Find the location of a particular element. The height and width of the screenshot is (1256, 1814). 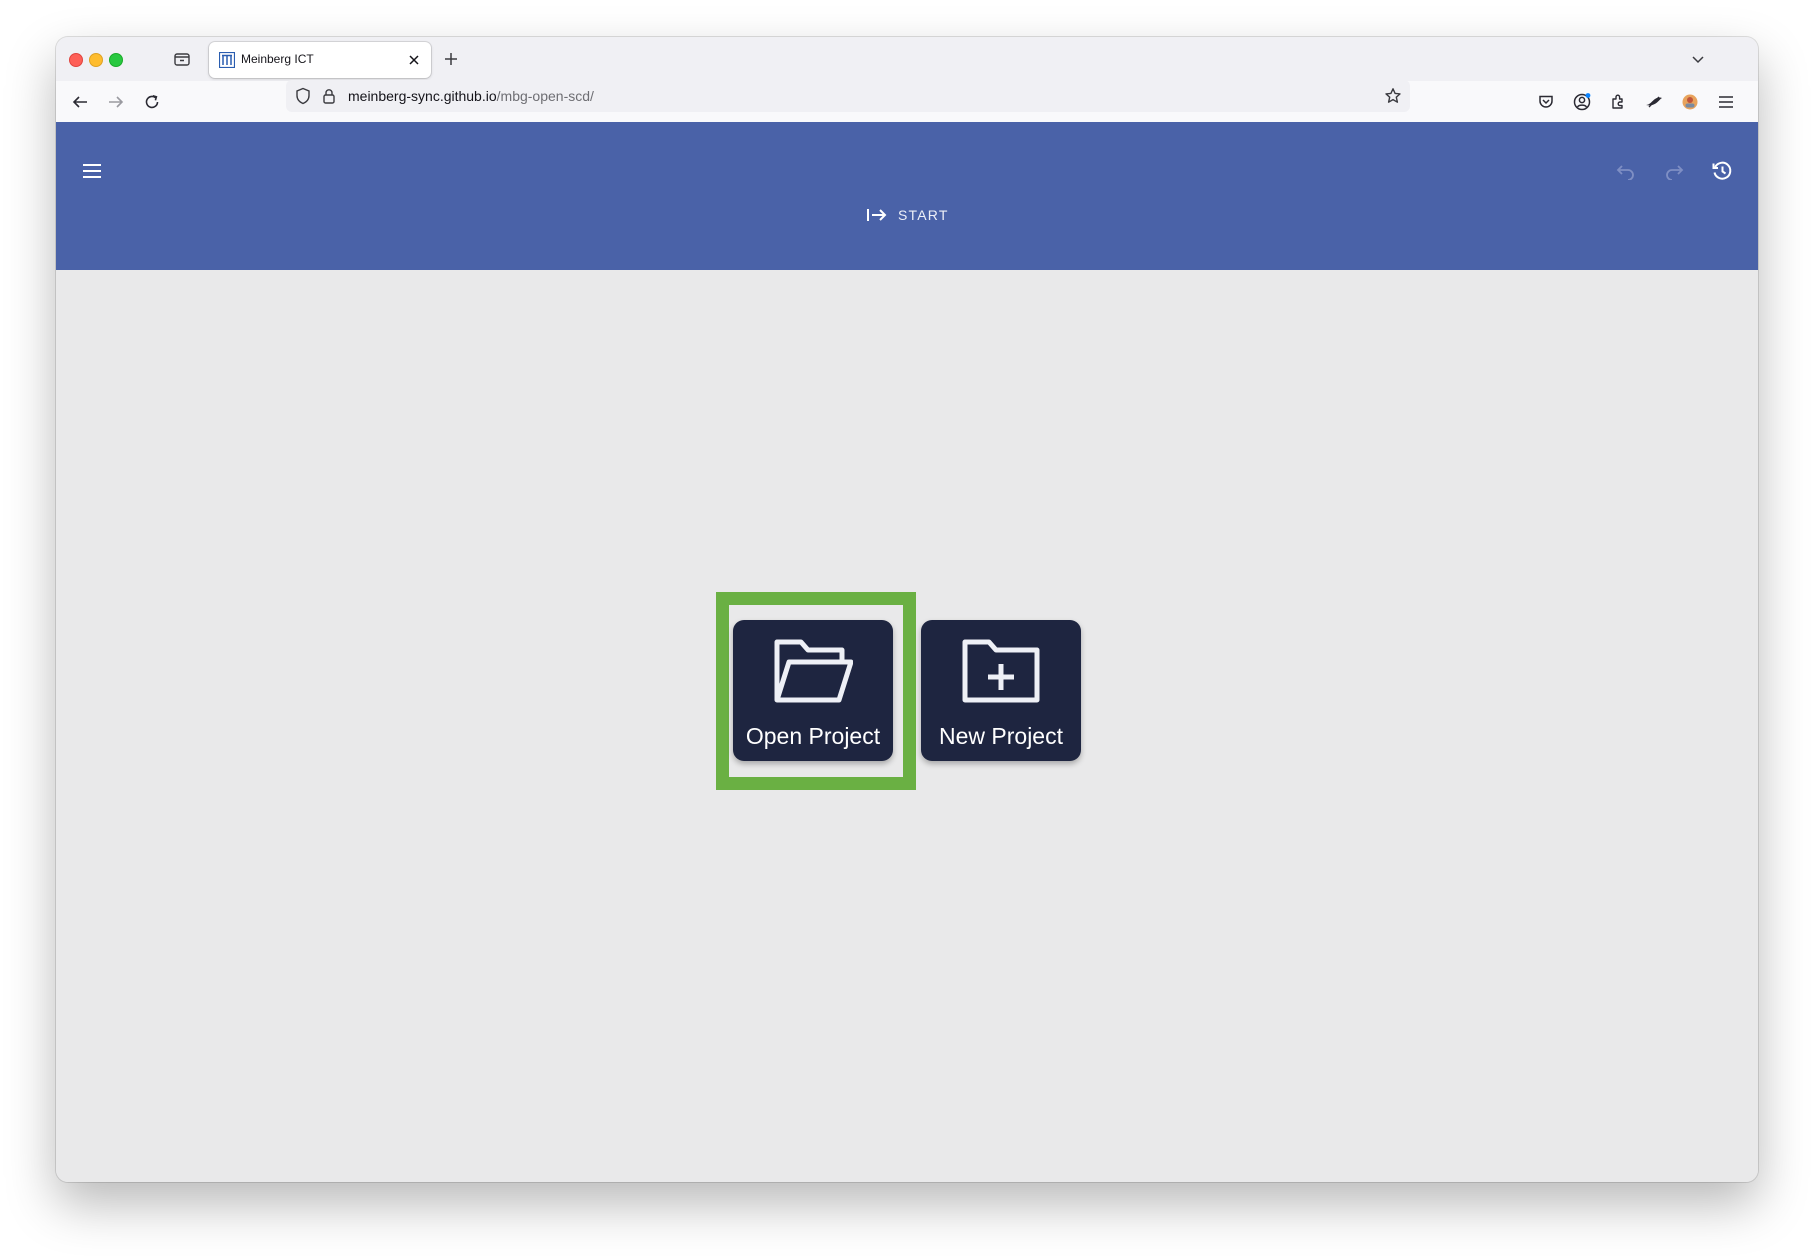

start-tab: START is located at coordinates (907, 215).